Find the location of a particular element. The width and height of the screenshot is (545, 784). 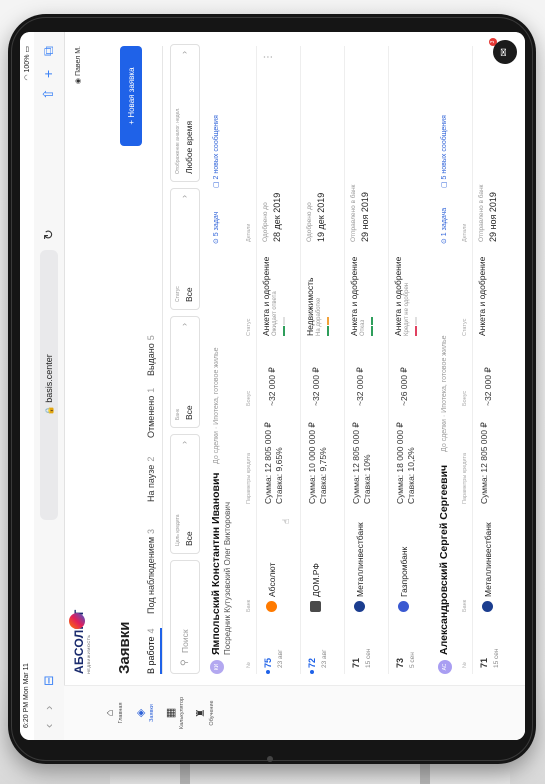

status-subtext: Кредит не одобрен is located at coordinates (407, 309).